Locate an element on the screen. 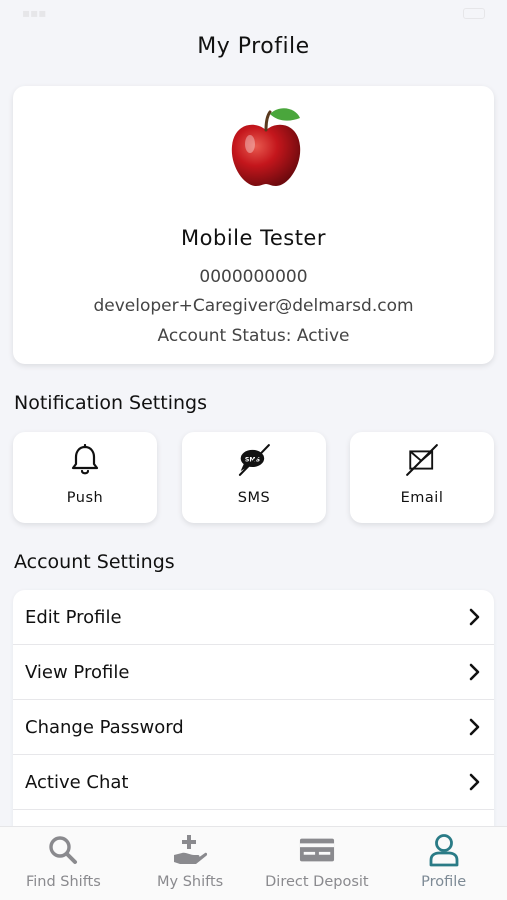 The height and width of the screenshot is (900, 507). tab-find-shifts: Find Shifts is located at coordinates (63, 863).